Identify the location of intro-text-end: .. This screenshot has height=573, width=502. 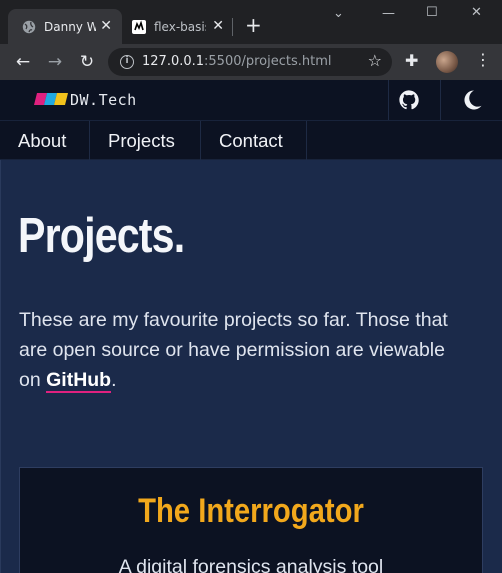
(114, 380).